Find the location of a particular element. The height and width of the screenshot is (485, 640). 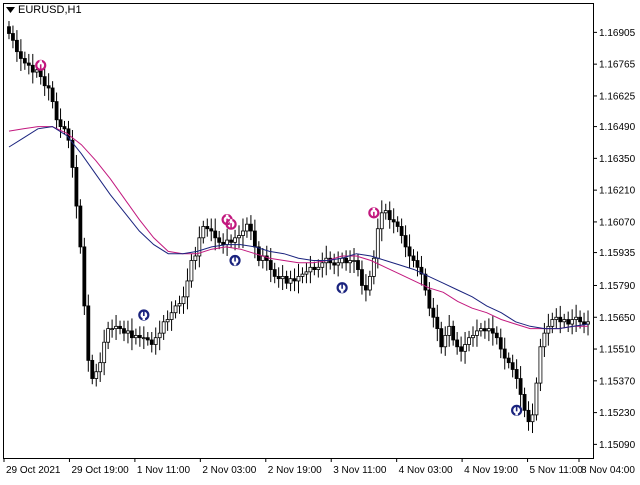

time-tick-label: 4 Nov 03:00 is located at coordinates (426, 470).